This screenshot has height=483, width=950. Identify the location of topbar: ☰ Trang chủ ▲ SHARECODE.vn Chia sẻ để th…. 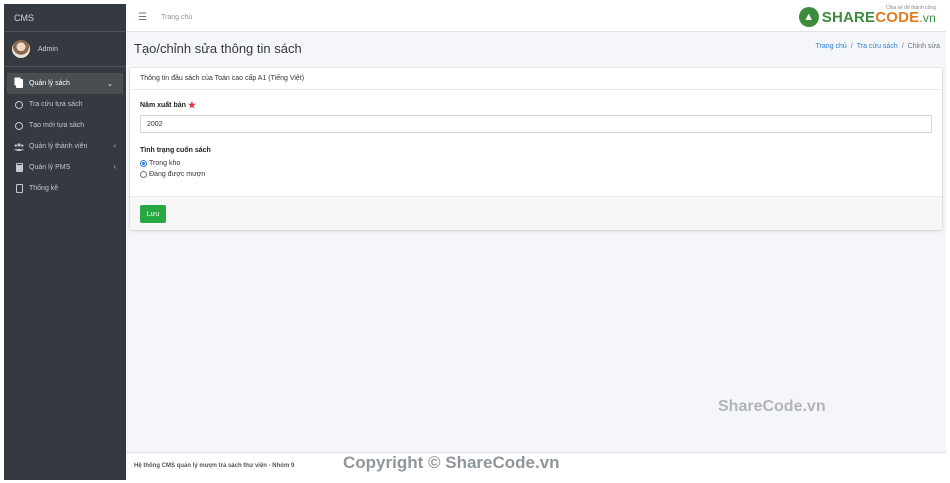
(536, 18).